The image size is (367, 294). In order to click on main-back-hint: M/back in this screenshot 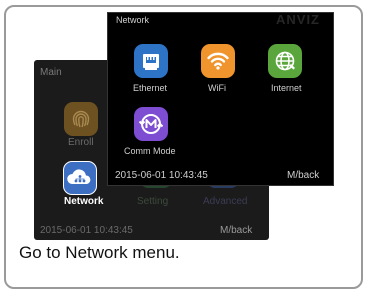, I will do `click(236, 230)`.